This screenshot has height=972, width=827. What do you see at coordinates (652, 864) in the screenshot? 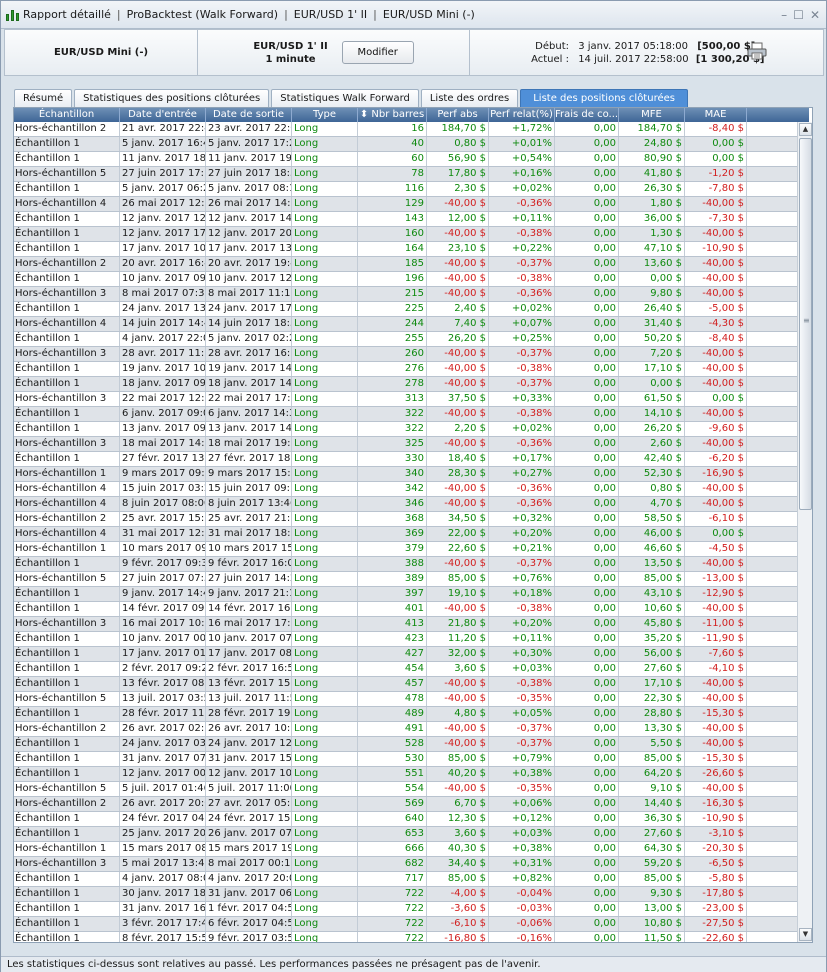
I see `col-mfe-cell: 59,20 $` at bounding box center [652, 864].